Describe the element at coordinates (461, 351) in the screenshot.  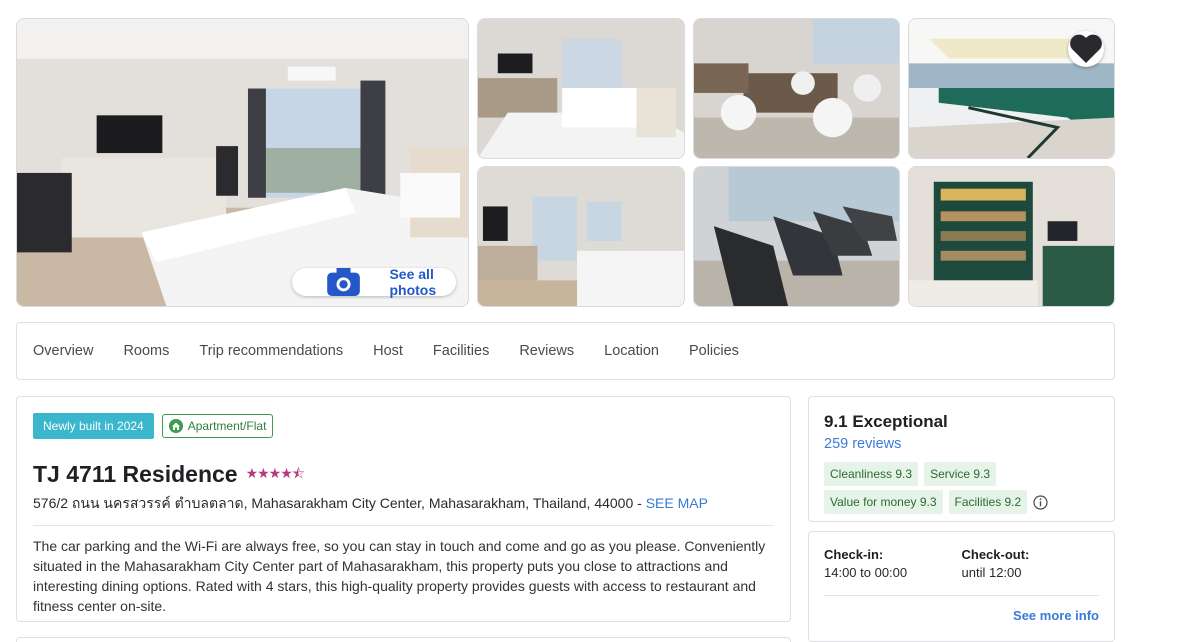
I see `tab-facilities: Facilities` at that location.